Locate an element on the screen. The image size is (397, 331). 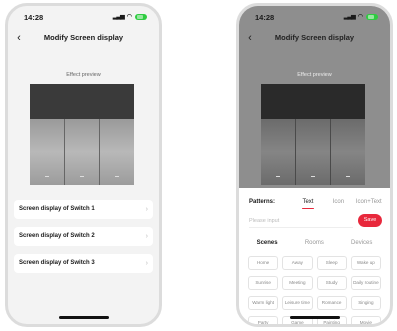
chip-romance: Romance is located at coordinates (331, 303).